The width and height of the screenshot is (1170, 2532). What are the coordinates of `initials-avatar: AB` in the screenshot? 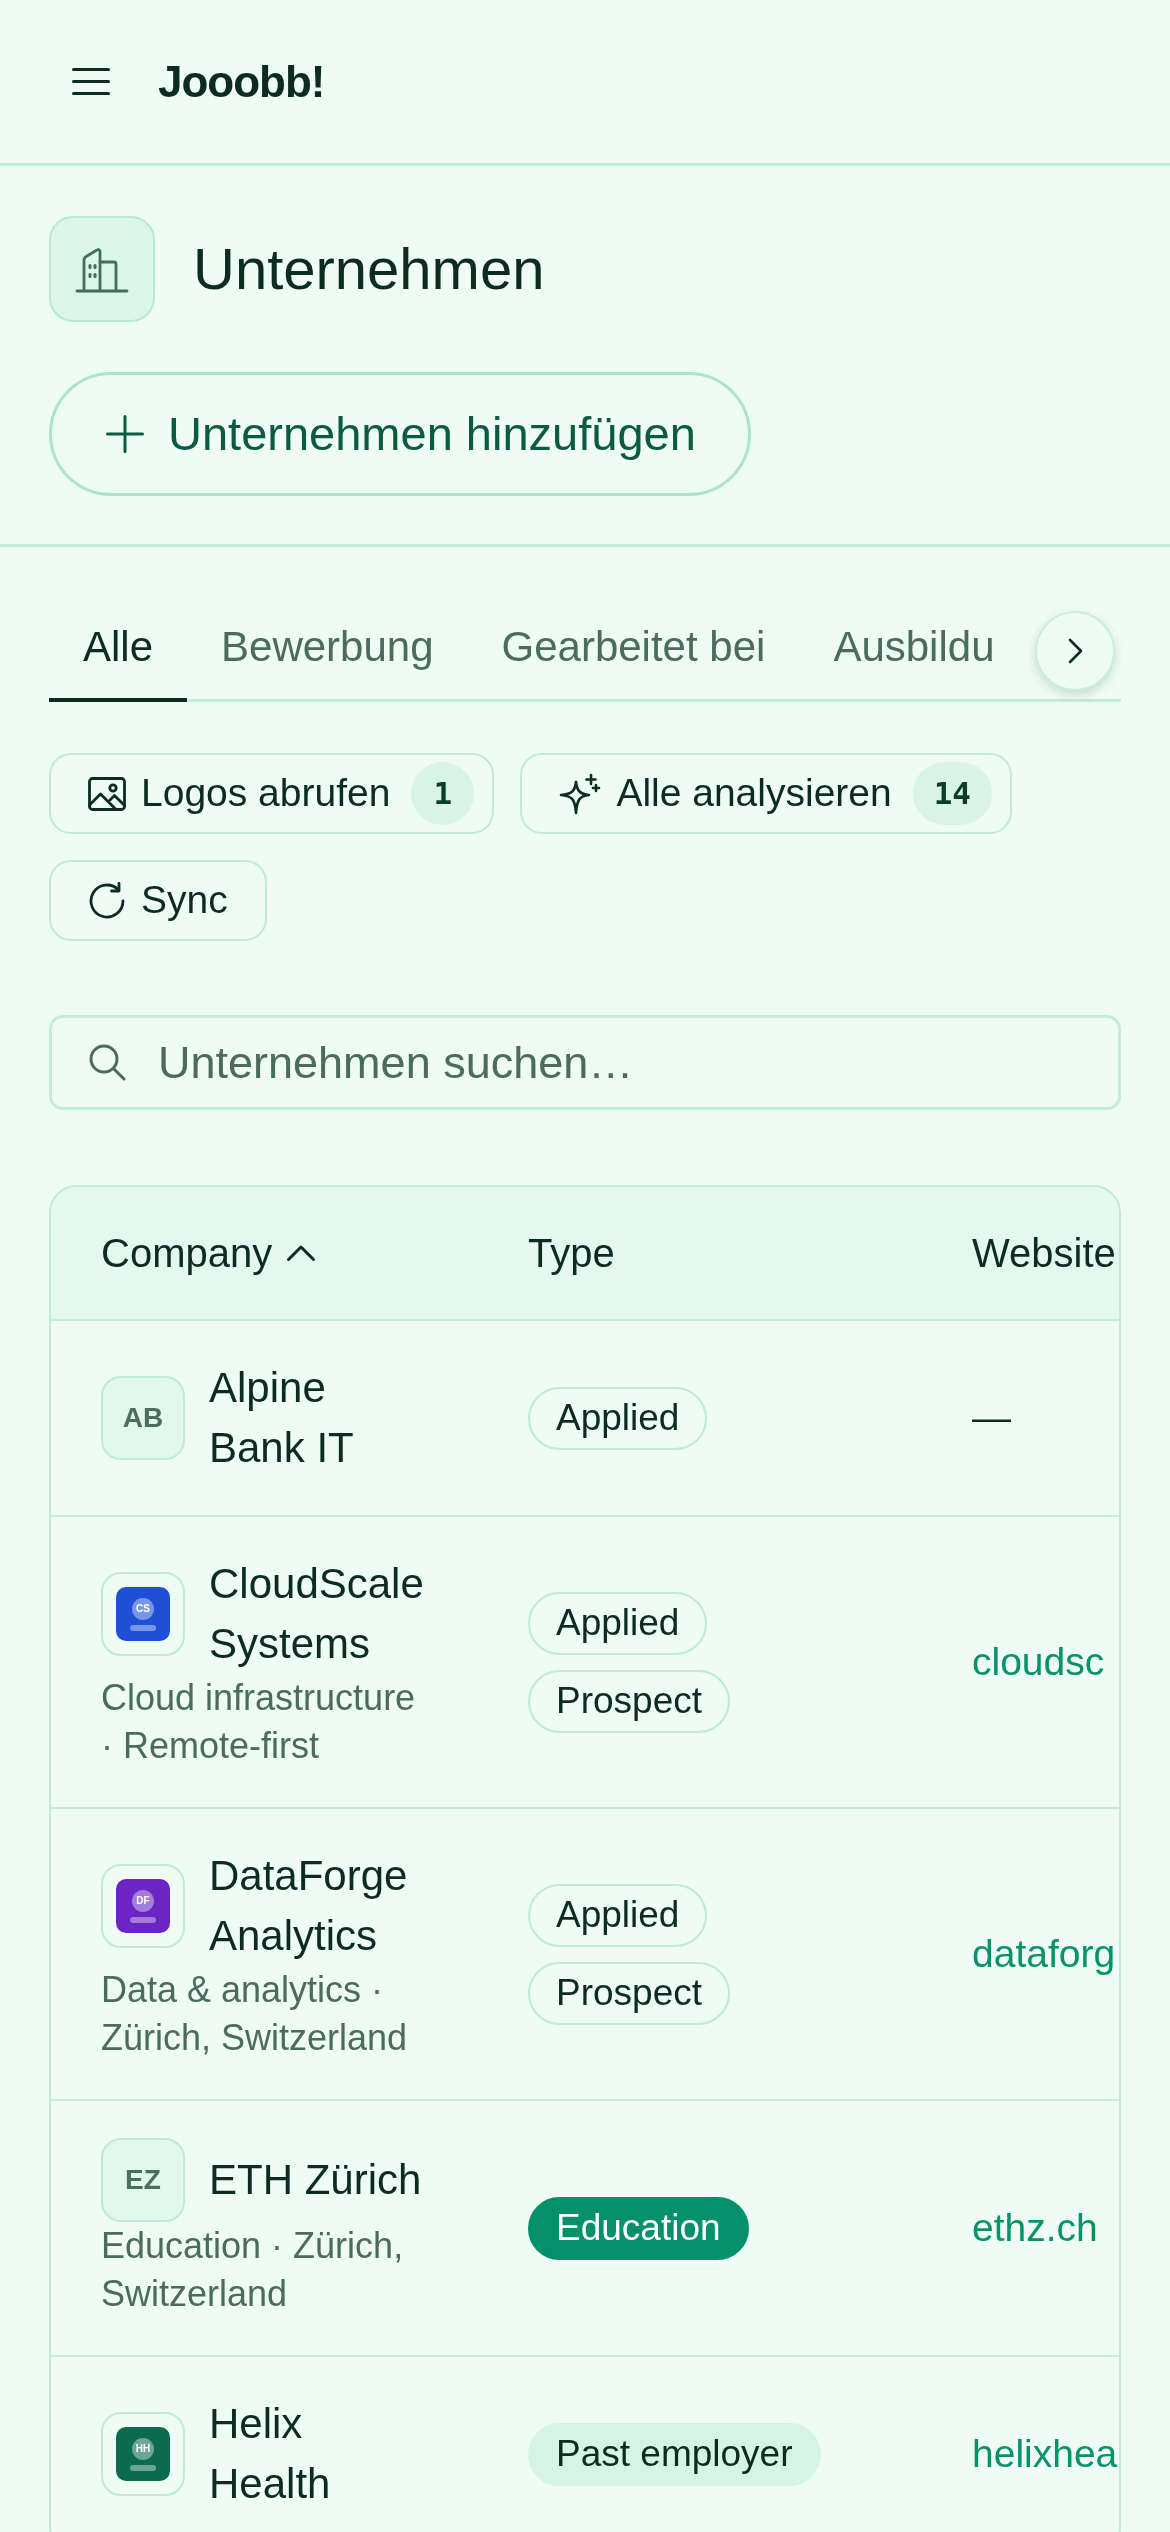 It's located at (143, 1418).